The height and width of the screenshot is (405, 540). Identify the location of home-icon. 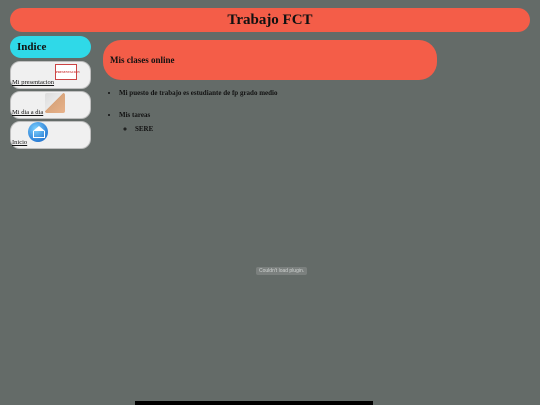
(38, 132).